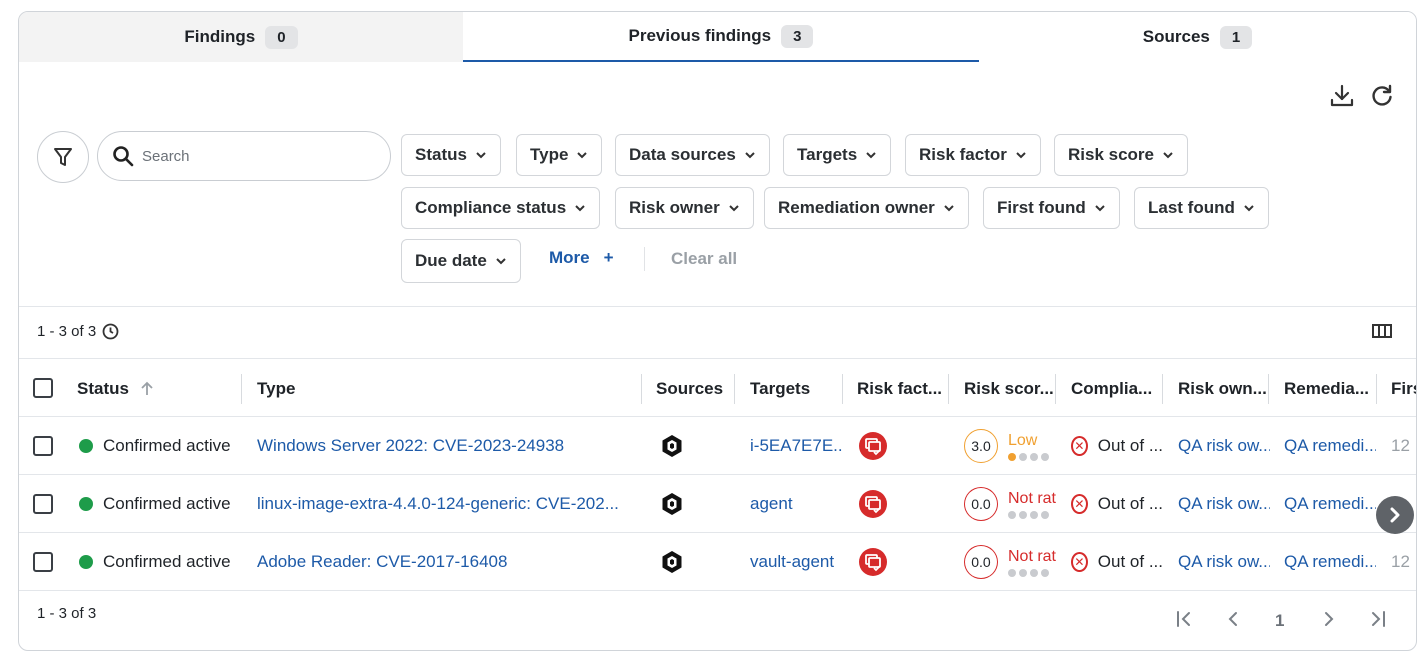 This screenshot has height=658, width=1427. I want to click on filter-remediation-owner: Remediation owner, so click(866, 208).